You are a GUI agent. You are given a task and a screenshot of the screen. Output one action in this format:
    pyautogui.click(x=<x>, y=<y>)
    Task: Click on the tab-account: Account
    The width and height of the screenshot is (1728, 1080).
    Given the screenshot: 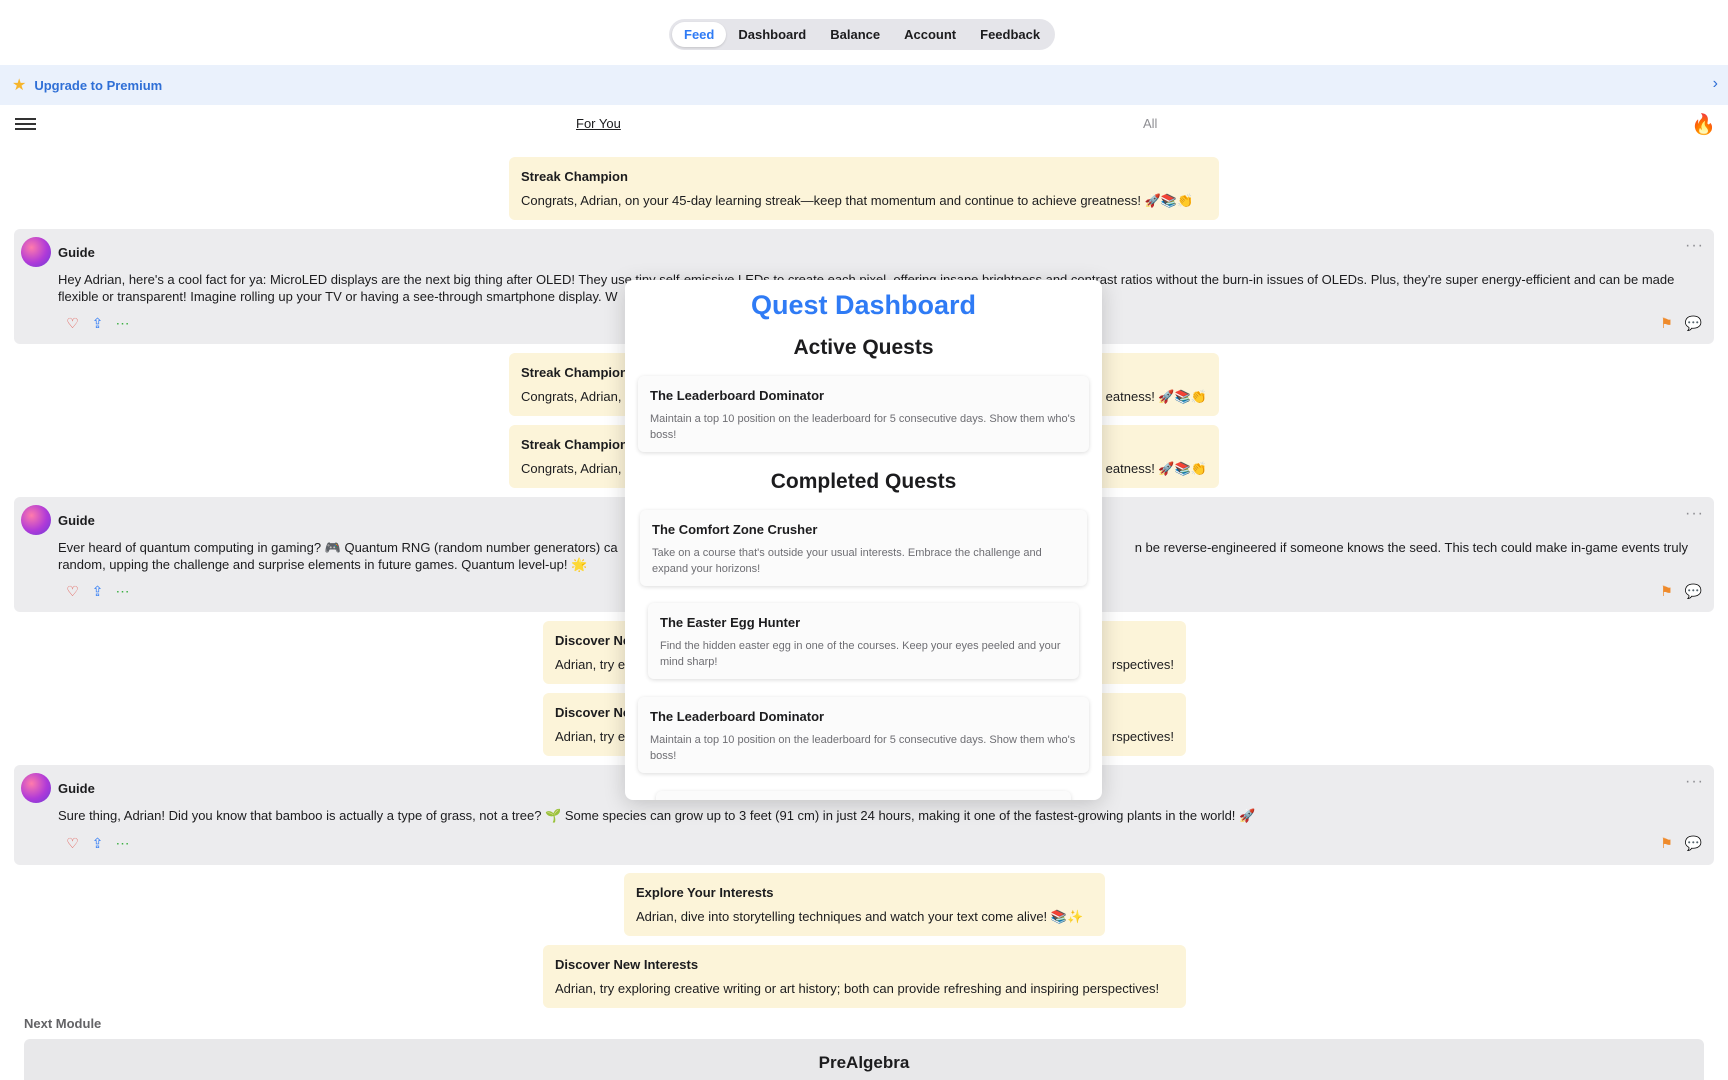 What is the action you would take?
    pyautogui.click(x=930, y=34)
    